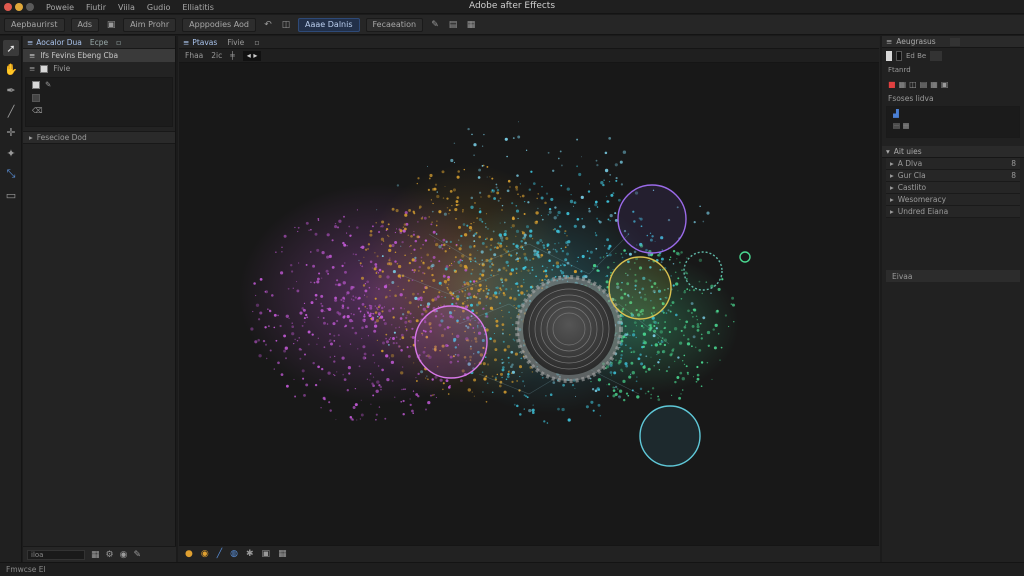 The width and height of the screenshot is (1024, 576). What do you see at coordinates (200, 42) in the screenshot?
I see `tab-composition: ≡ Ptavas` at bounding box center [200, 42].